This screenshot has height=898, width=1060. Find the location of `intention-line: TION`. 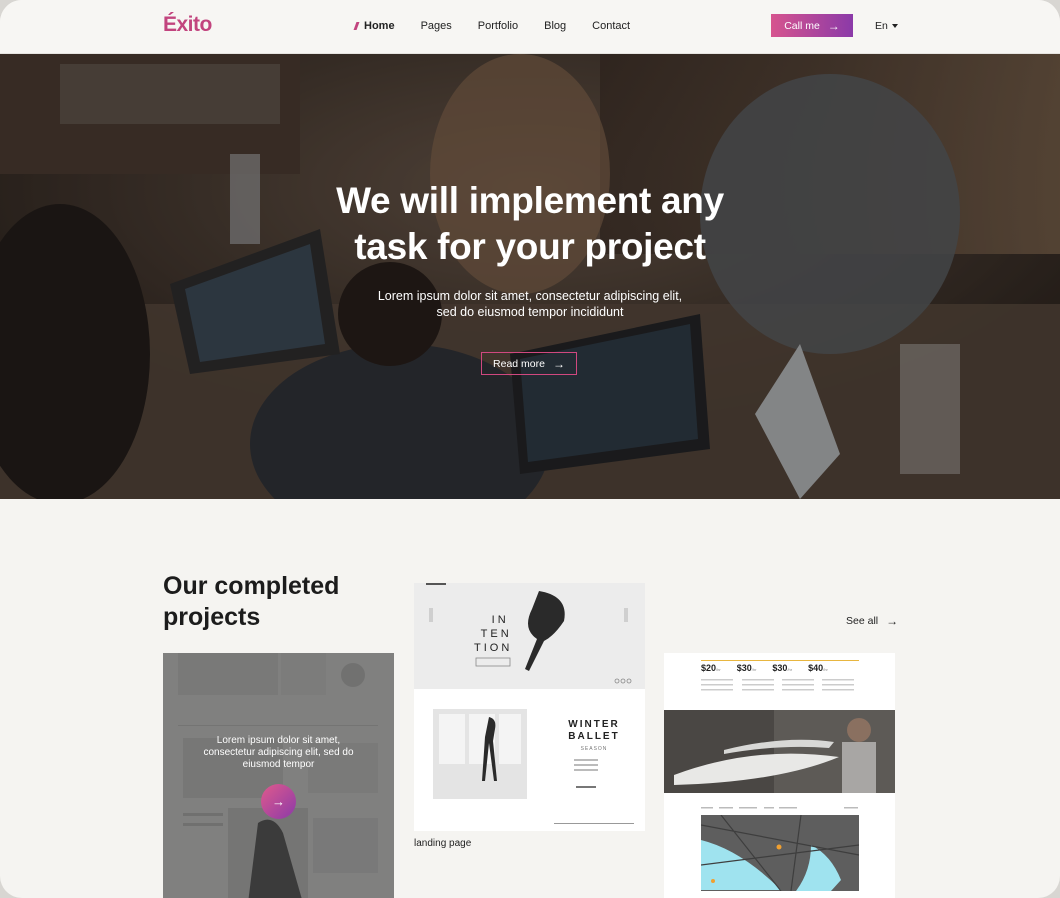

intention-line: TION is located at coordinates (493, 648).